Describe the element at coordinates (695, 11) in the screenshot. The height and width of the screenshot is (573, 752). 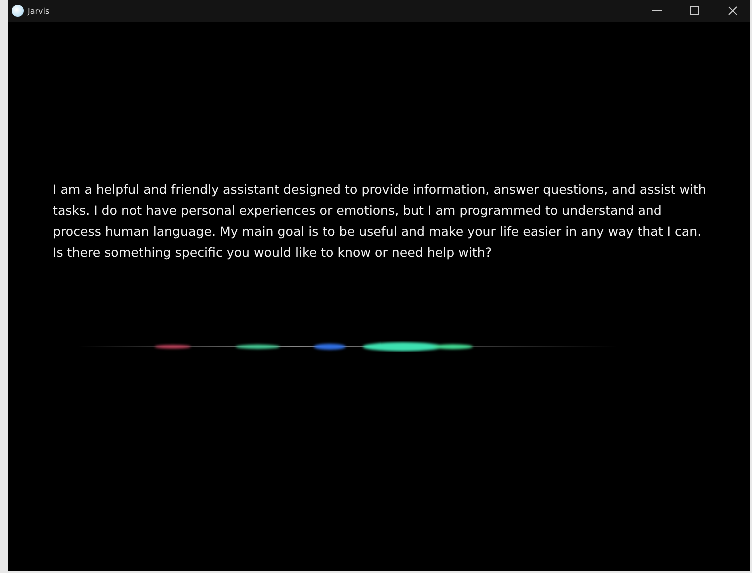
I see `maximize-icon` at that location.